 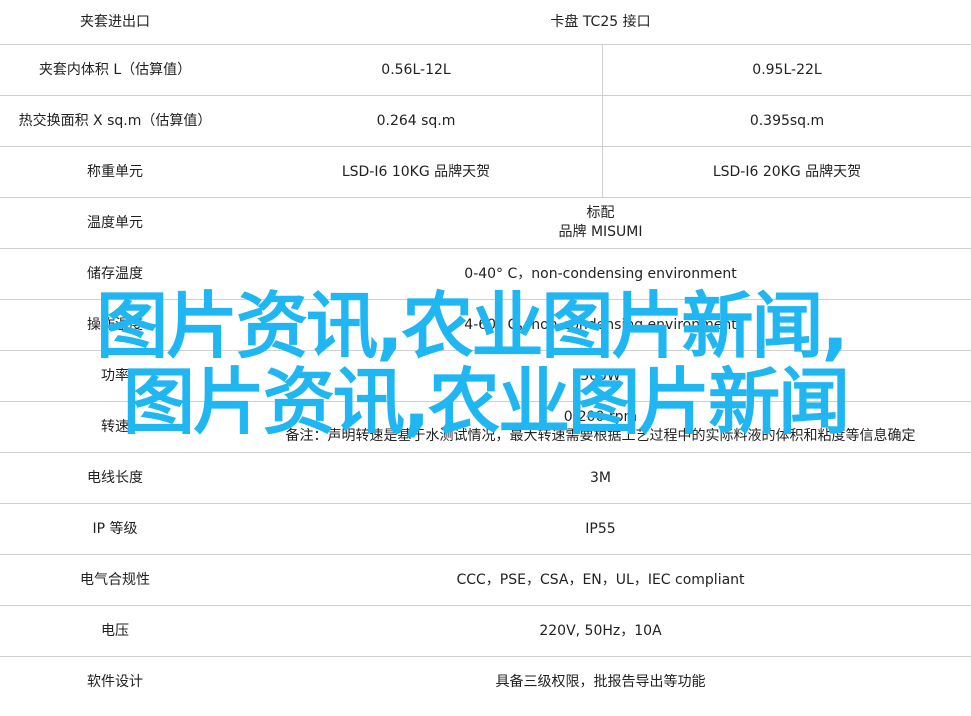 What do you see at coordinates (485, 70) in the screenshot?
I see `table-row: 夹套内体积 L（估算值） 0.56L-12L 0.95L-22L` at bounding box center [485, 70].